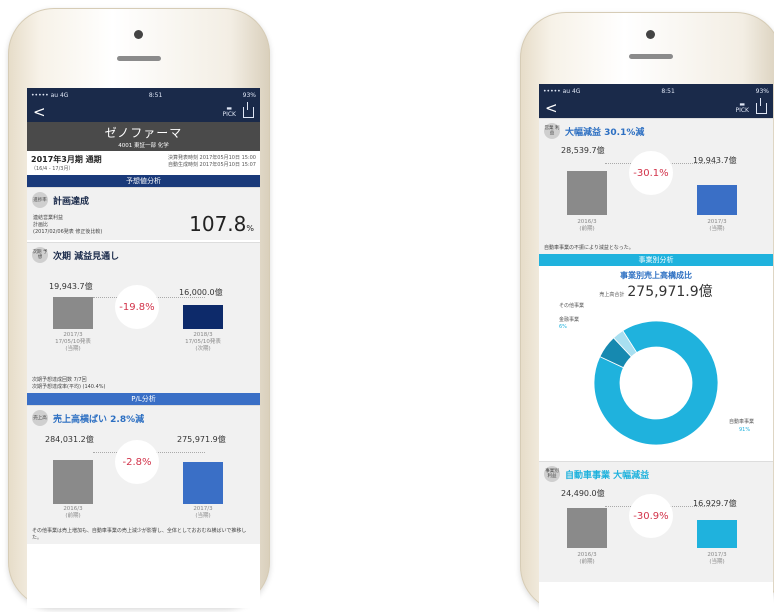  Describe the element at coordinates (203, 317) in the screenshot. I see `bar-next` at that location.